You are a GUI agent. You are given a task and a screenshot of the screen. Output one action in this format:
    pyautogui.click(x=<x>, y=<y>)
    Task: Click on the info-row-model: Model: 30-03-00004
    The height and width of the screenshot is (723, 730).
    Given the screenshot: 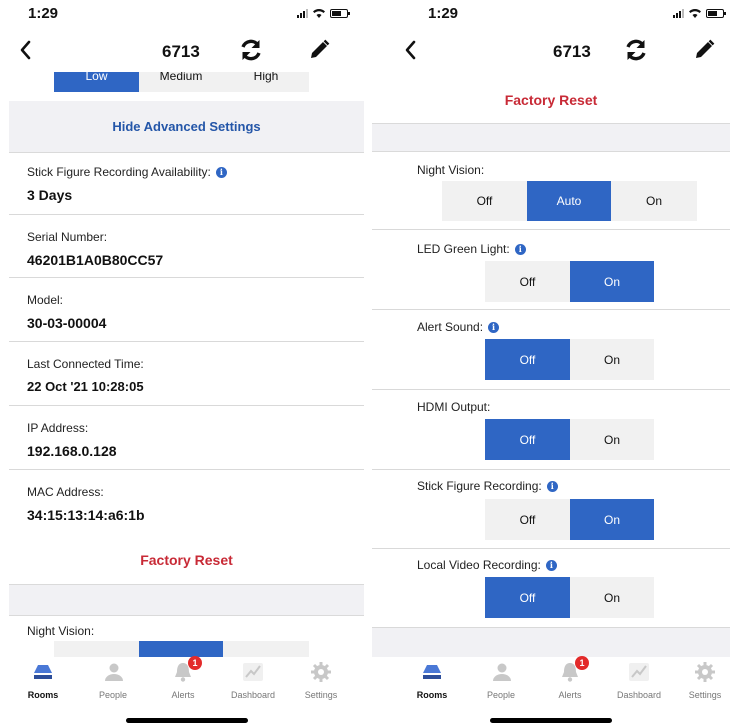 What is the action you would take?
    pyautogui.click(x=186, y=310)
    